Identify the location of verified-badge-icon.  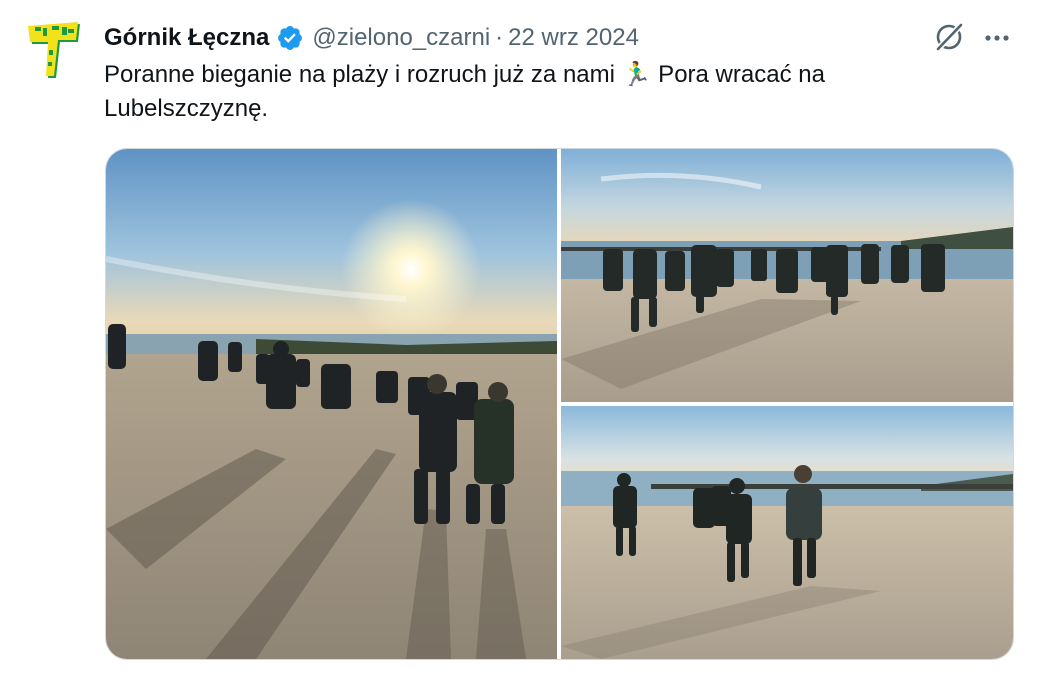
(290, 38).